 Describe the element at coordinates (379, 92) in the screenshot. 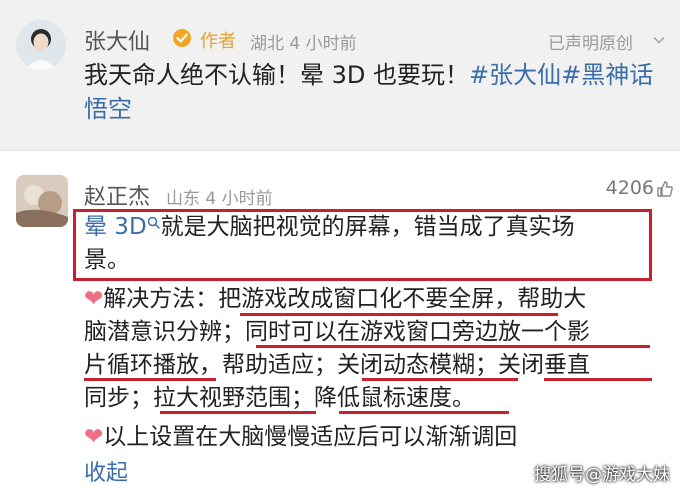

I see `post-text: 我天命人绝不认输！晕 3D 也要玩！#张大仙#黑神话悟空` at that location.